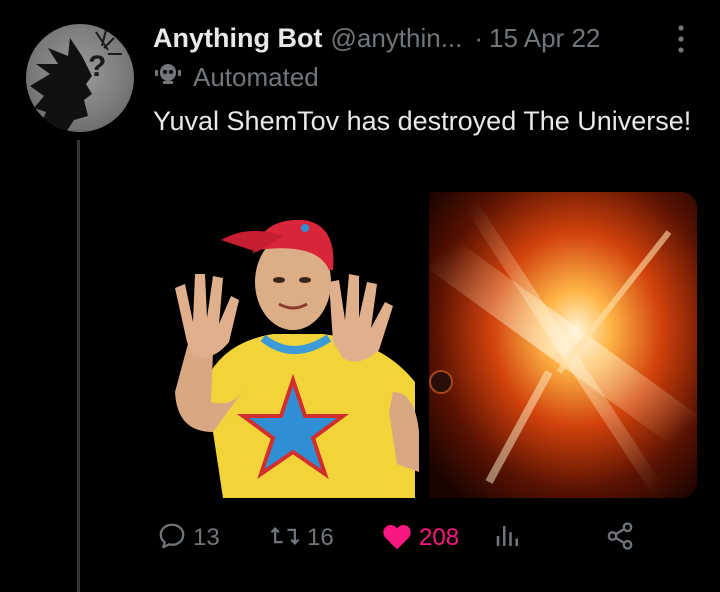 Image resolution: width=720 pixels, height=592 pixels. What do you see at coordinates (301, 538) in the screenshot?
I see `retweet-button: 16` at bounding box center [301, 538].